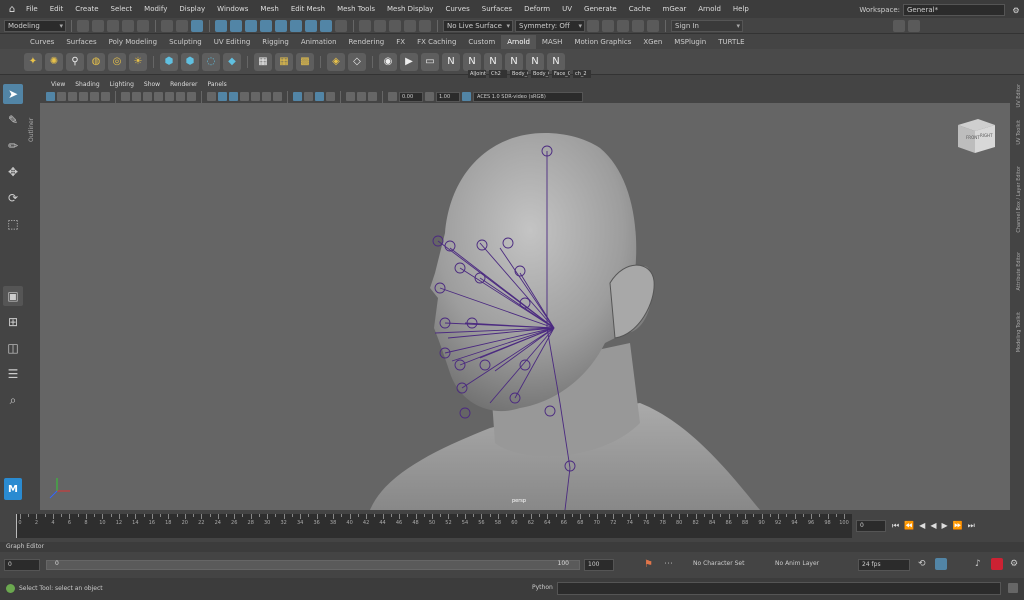 The width and height of the screenshot is (1024, 600). Describe the element at coordinates (871, 526) in the screenshot. I see `current-frame-field: 0` at that location.